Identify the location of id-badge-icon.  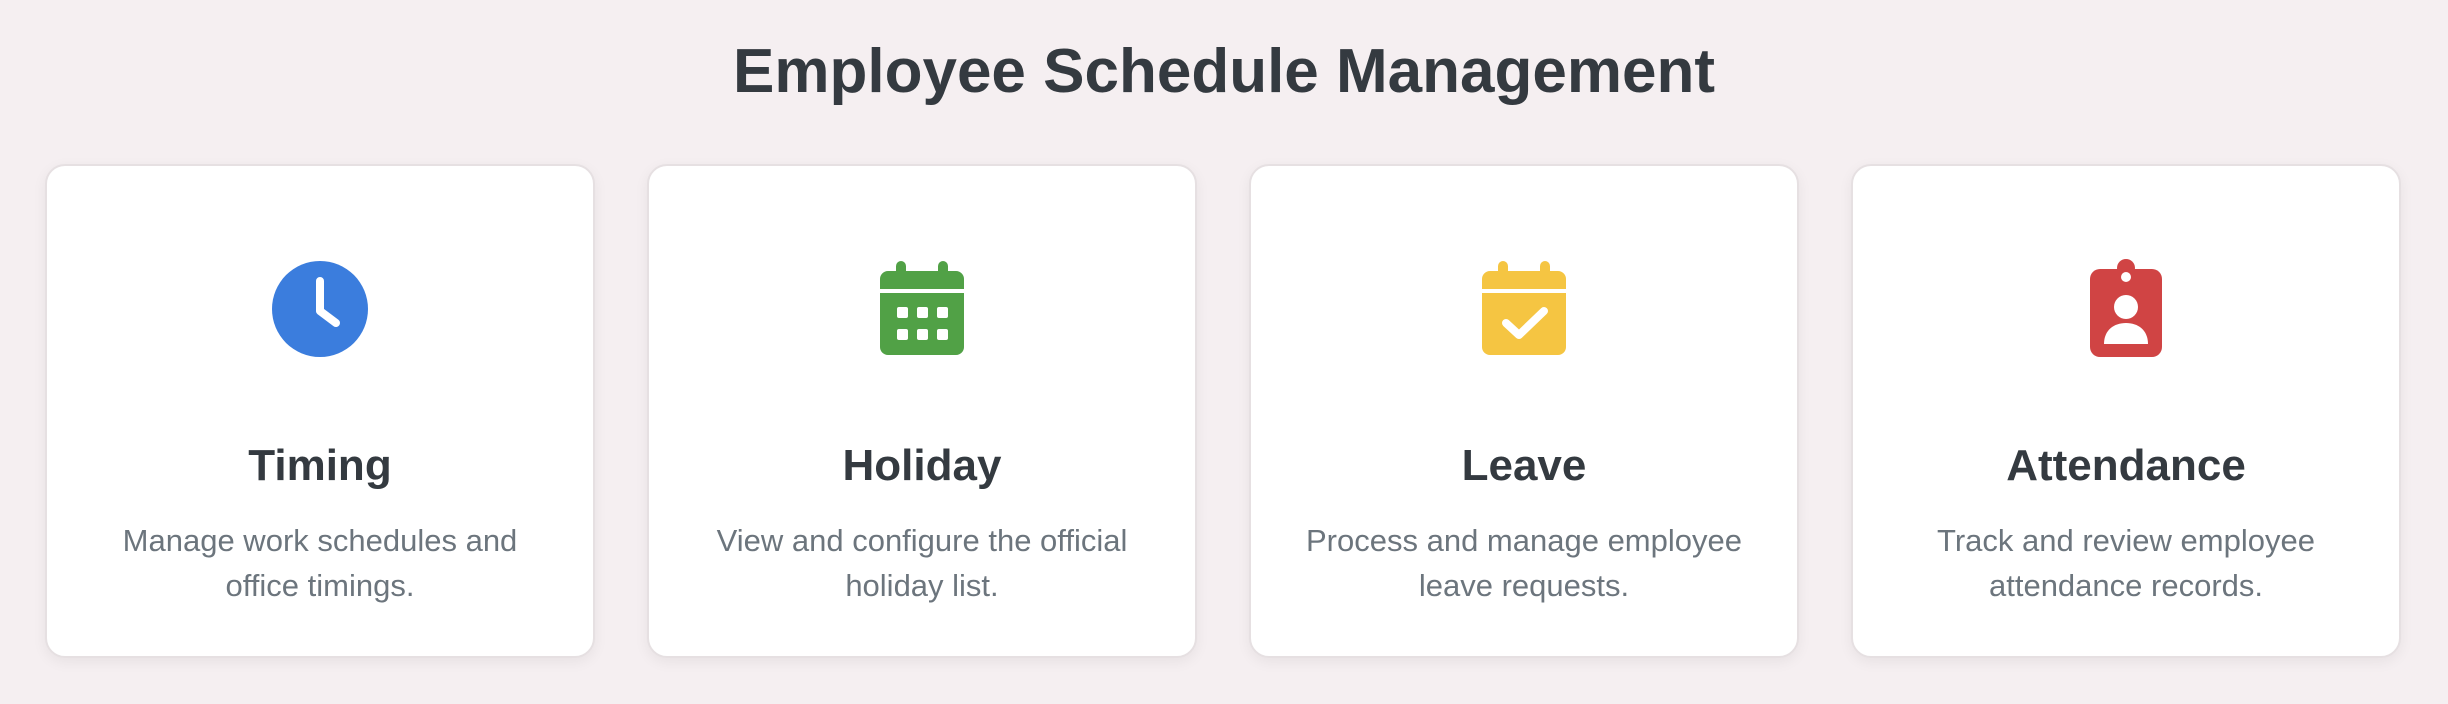
(2126, 309).